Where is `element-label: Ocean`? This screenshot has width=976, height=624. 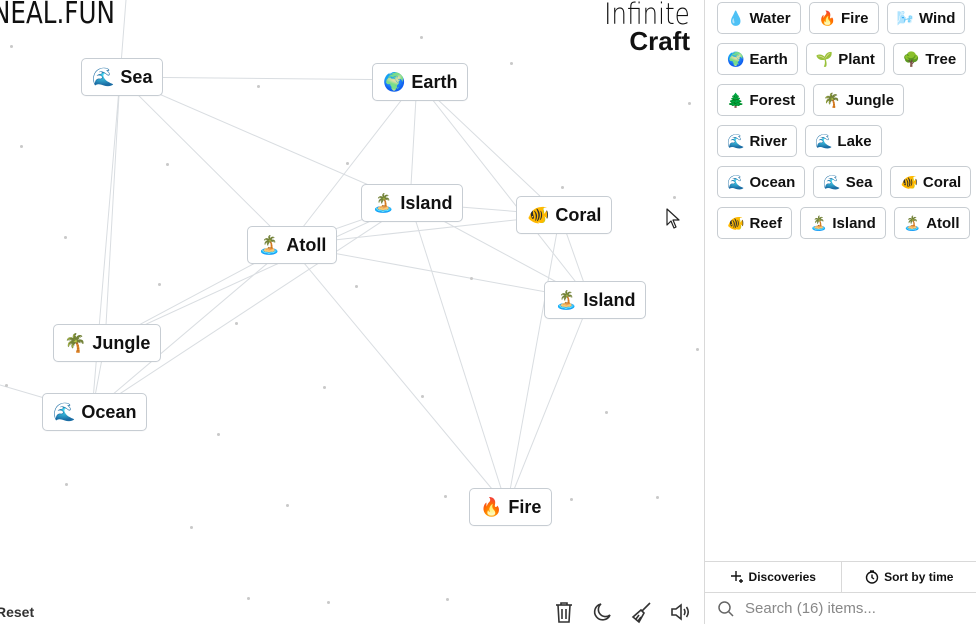 element-label: Ocean is located at coordinates (109, 411).